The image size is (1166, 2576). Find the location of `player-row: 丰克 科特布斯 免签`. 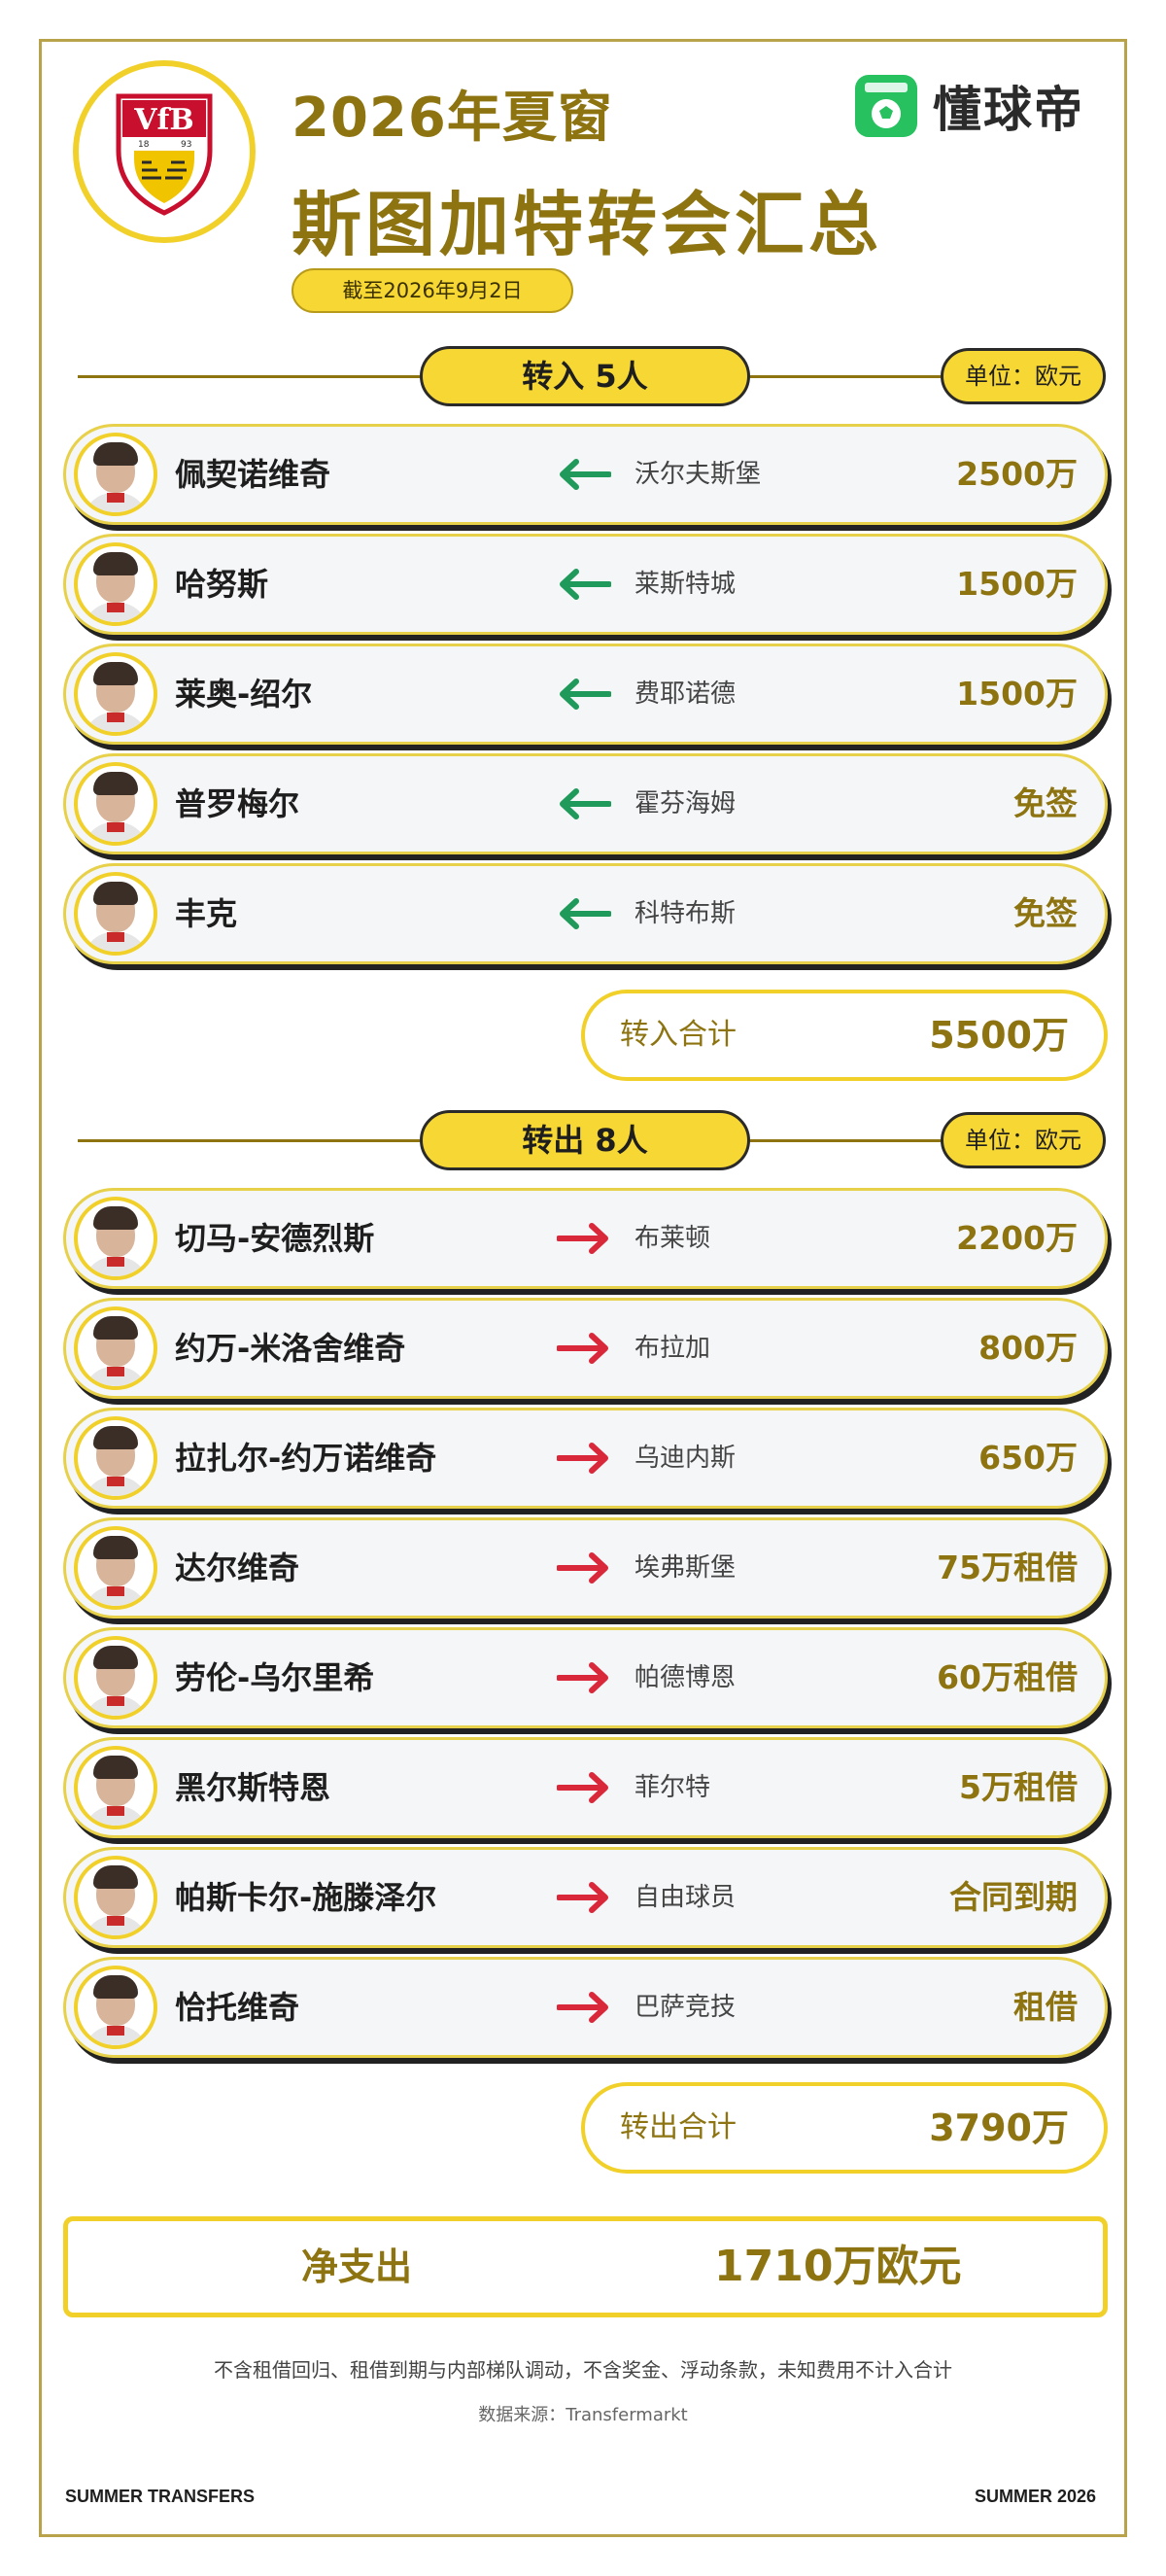

player-row: 丰克 科特布斯 免签 is located at coordinates (585, 914).